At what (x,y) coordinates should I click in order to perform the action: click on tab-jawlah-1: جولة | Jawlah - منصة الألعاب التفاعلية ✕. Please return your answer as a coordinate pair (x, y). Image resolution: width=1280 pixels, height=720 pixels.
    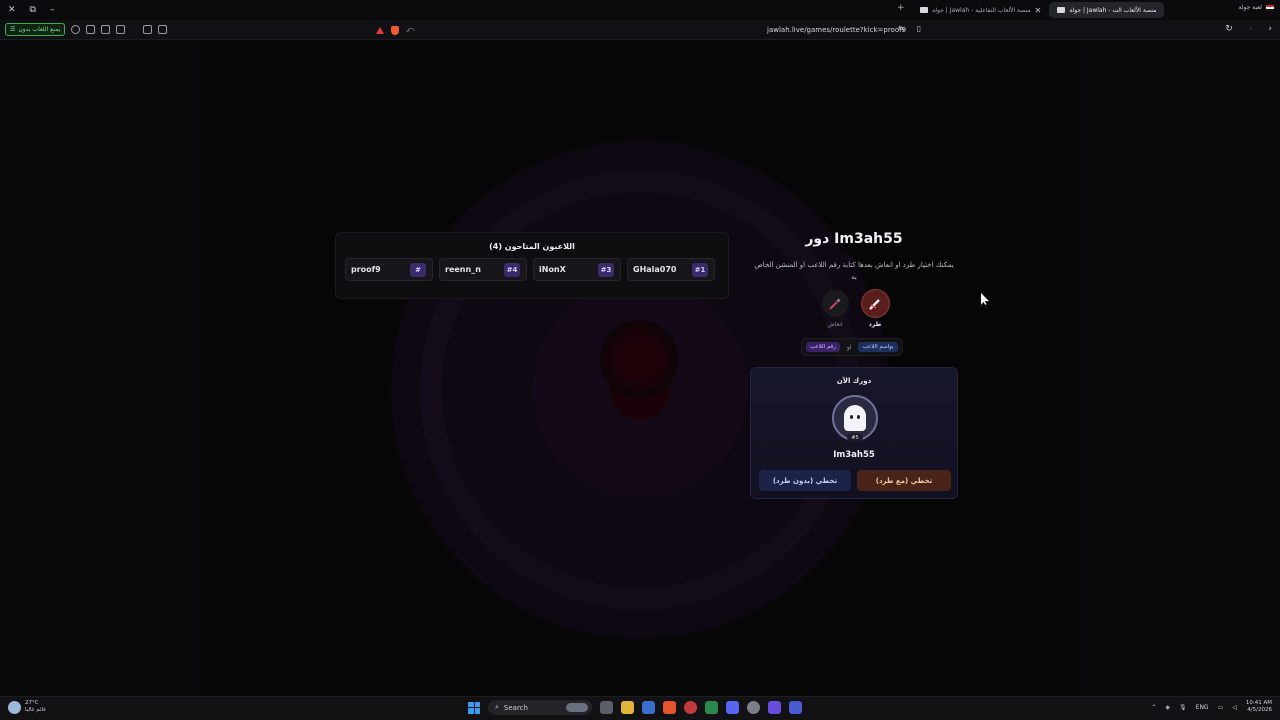
    Looking at the image, I should click on (980, 10).